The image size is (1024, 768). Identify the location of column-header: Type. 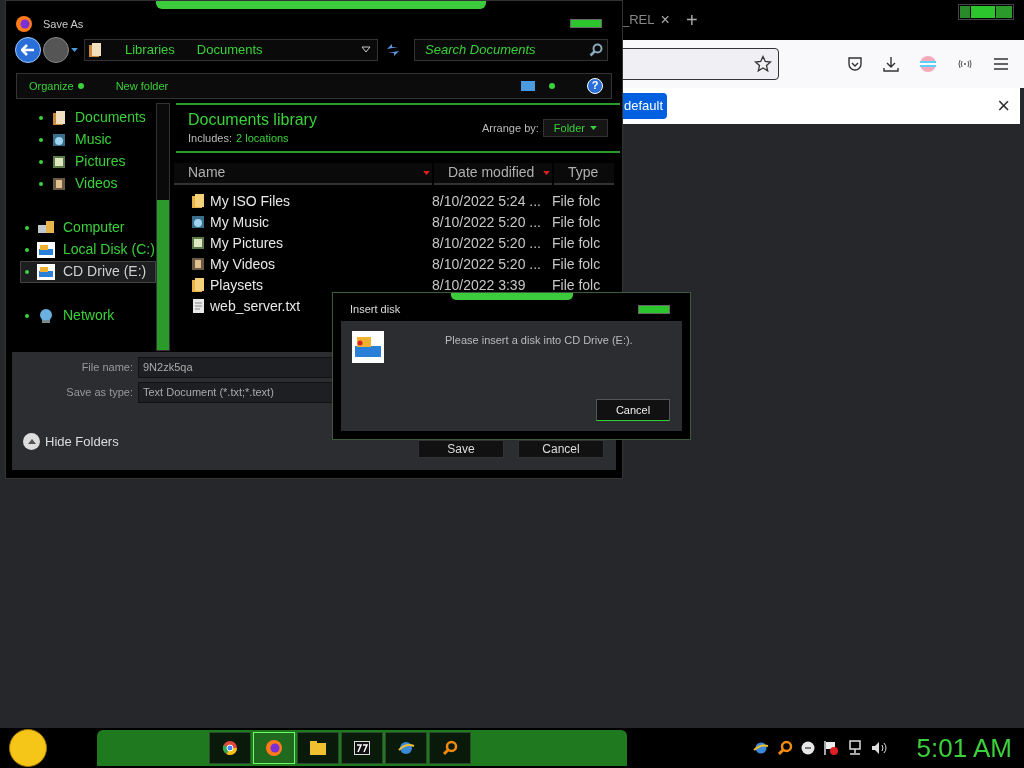
(584, 173).